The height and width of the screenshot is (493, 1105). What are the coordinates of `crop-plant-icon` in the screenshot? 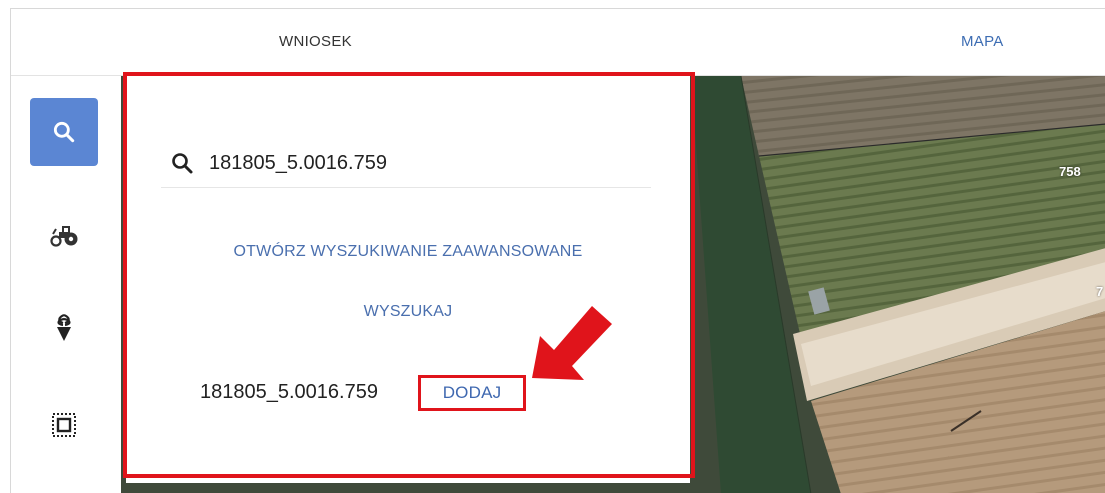 It's located at (64, 327).